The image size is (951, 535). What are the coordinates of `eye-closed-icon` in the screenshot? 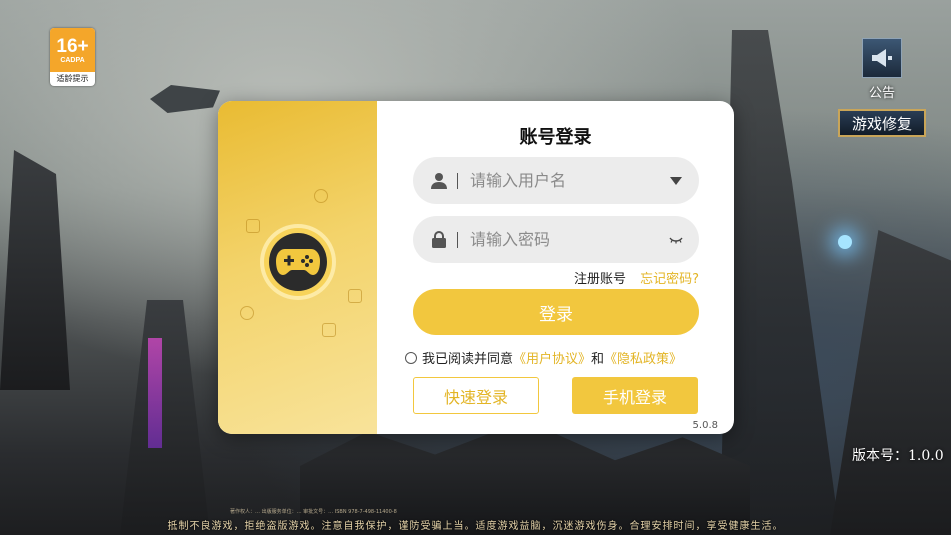 It's located at (676, 240).